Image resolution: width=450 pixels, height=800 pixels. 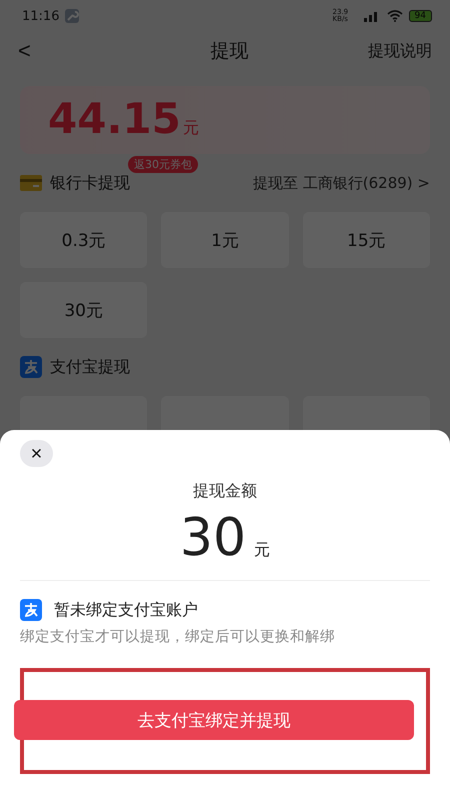 What do you see at coordinates (90, 367) in the screenshot?
I see `section-title: 支付宝提现` at bounding box center [90, 367].